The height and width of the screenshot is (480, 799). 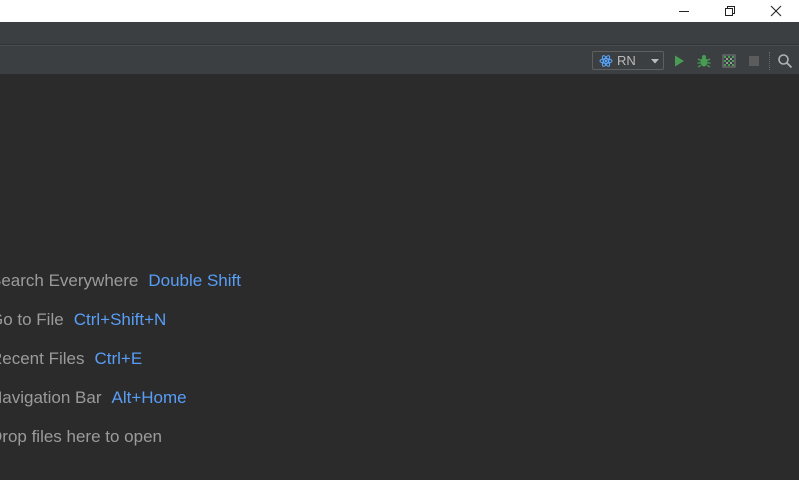 I want to click on hint-search-everywhere: Search Everywhere Double Shift, so click(x=120, y=281).